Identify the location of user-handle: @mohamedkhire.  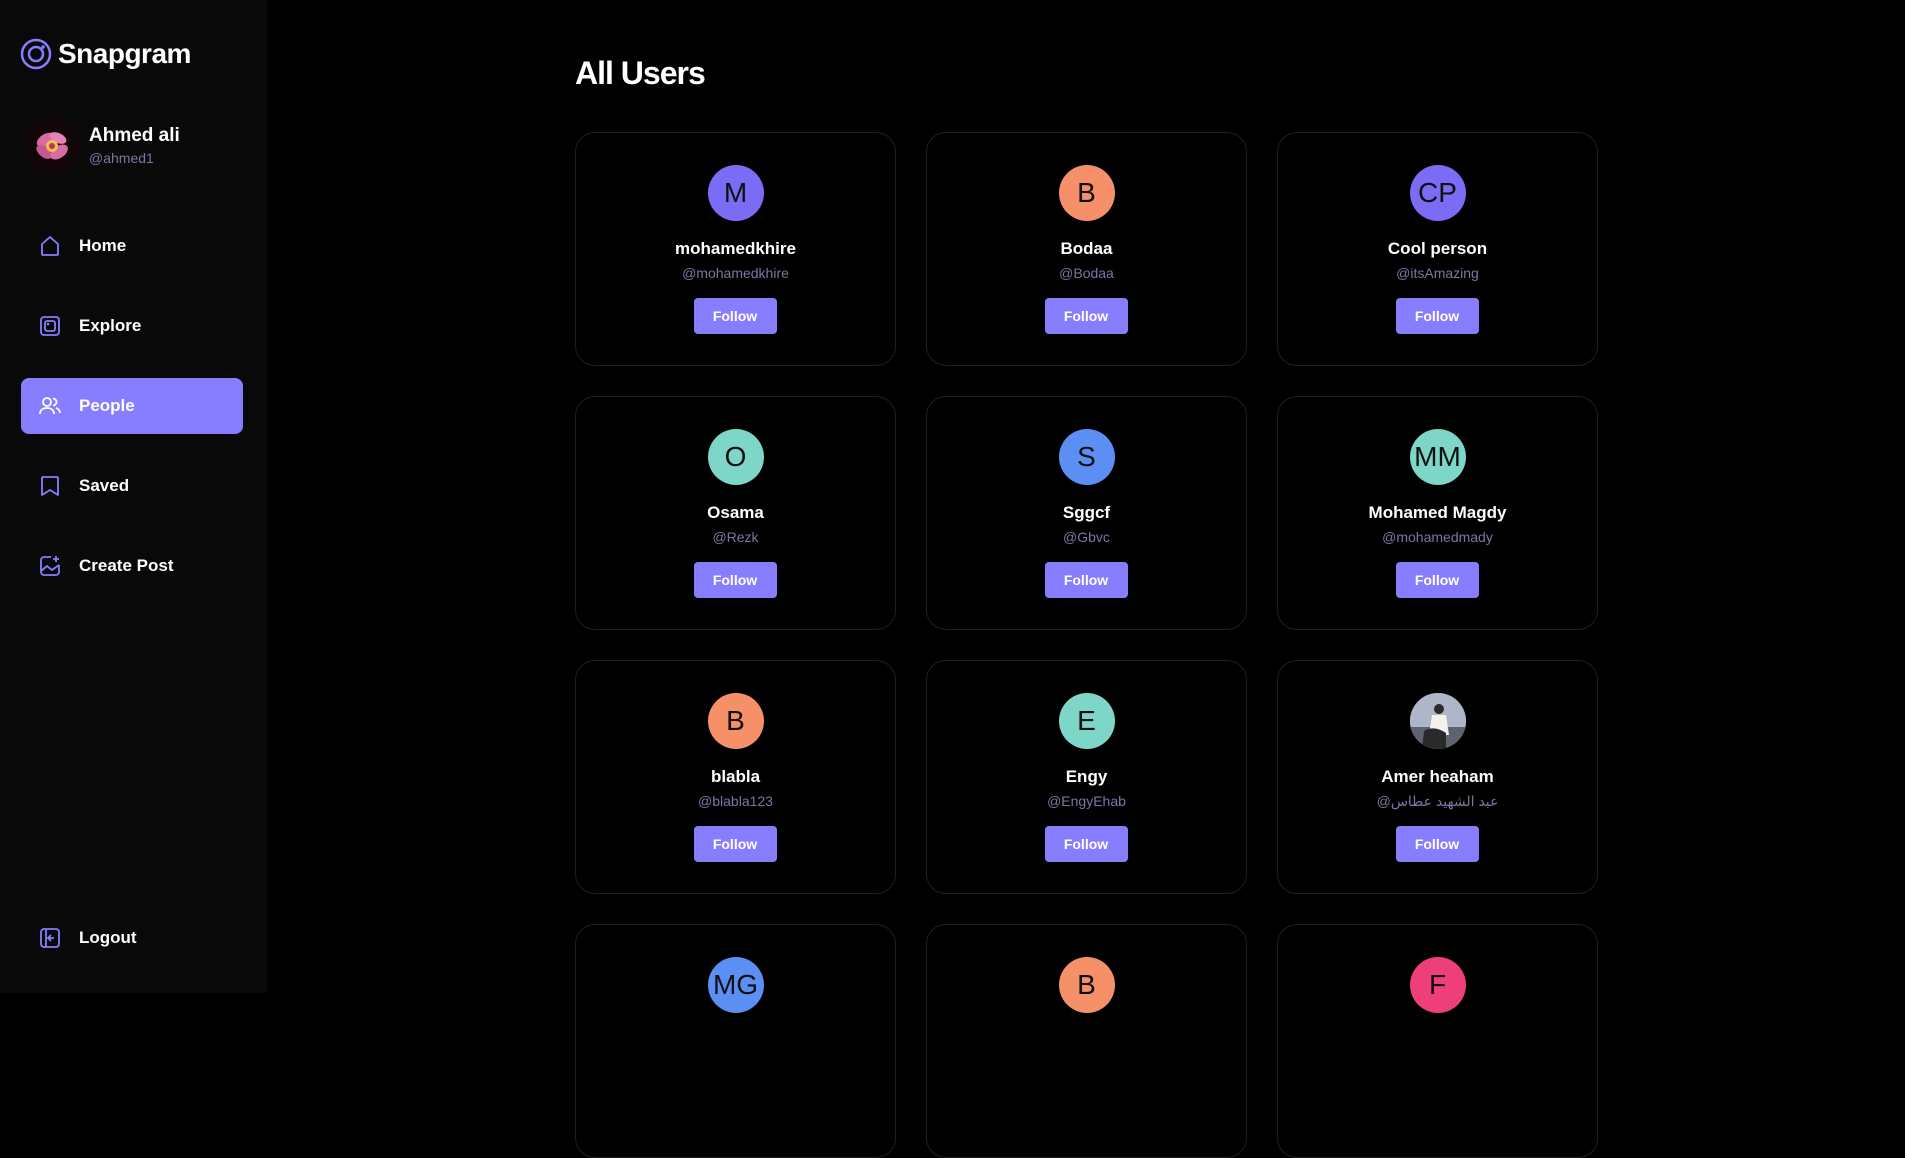
(735, 273).